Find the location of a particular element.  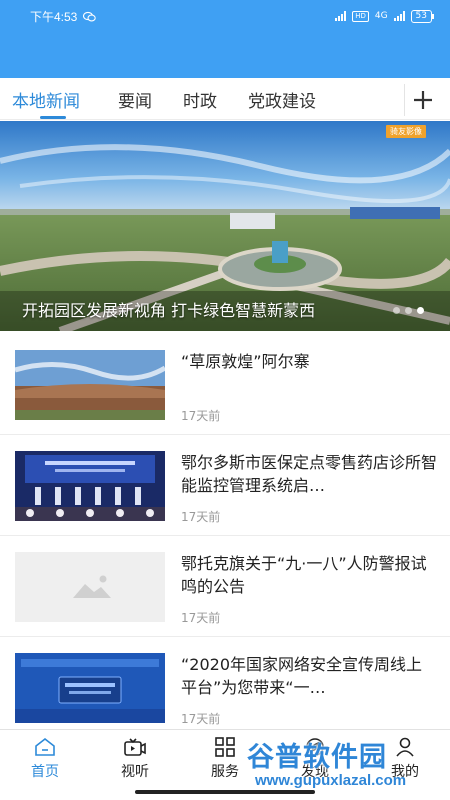

desert-landscape-photo is located at coordinates (90, 385).